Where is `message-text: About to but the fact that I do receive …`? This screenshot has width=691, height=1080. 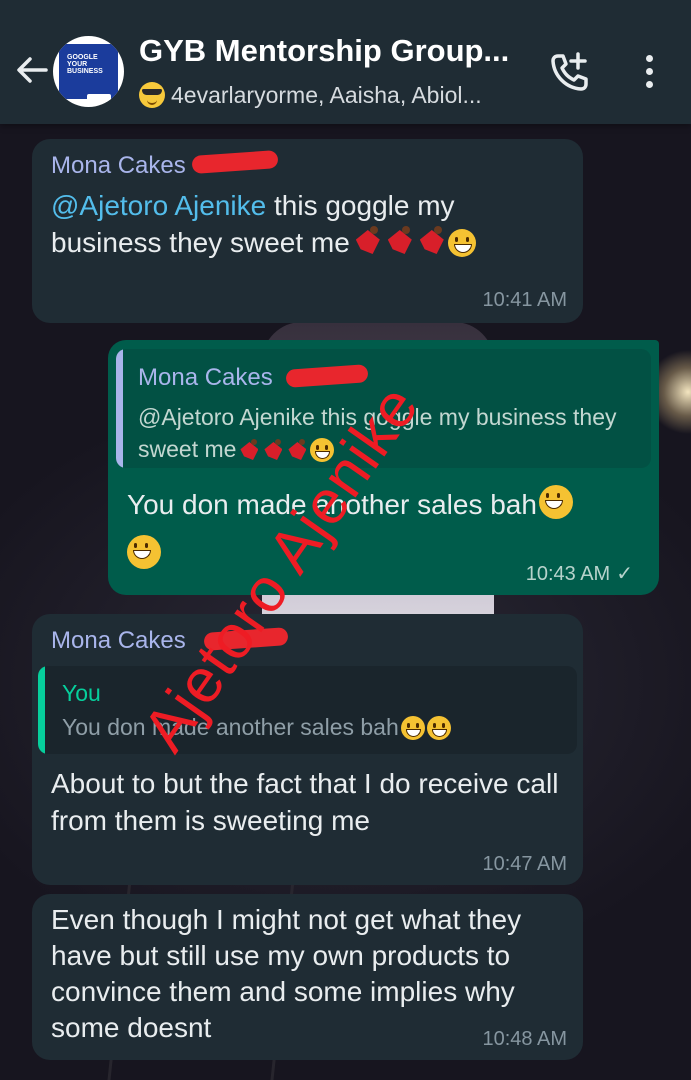 message-text: About to but the fact that I do receive … is located at coordinates (305, 802).